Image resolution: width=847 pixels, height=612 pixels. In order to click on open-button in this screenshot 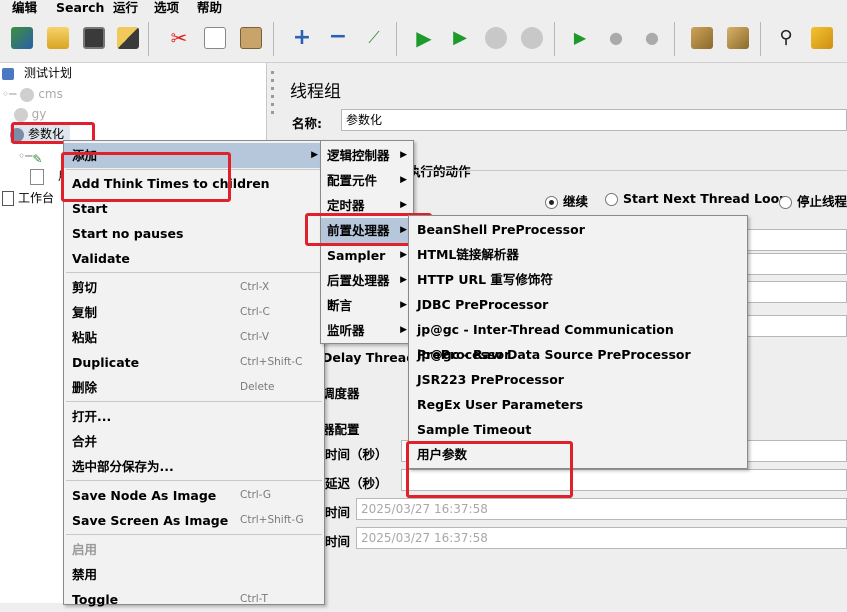, I will do `click(58, 38)`.